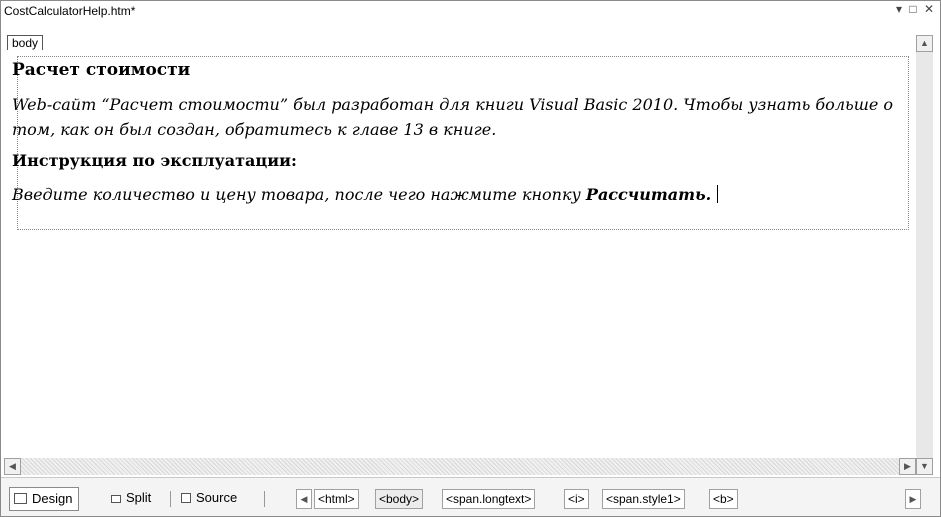 This screenshot has width=941, height=517. Describe the element at coordinates (930, 9) in the screenshot. I see `close-icon: ✕` at that location.